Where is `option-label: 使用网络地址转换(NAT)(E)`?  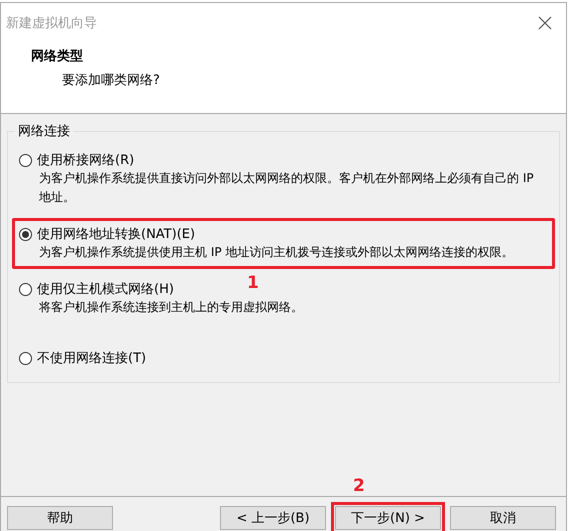
option-label: 使用网络地址转换(NAT)(E) is located at coordinates (116, 234).